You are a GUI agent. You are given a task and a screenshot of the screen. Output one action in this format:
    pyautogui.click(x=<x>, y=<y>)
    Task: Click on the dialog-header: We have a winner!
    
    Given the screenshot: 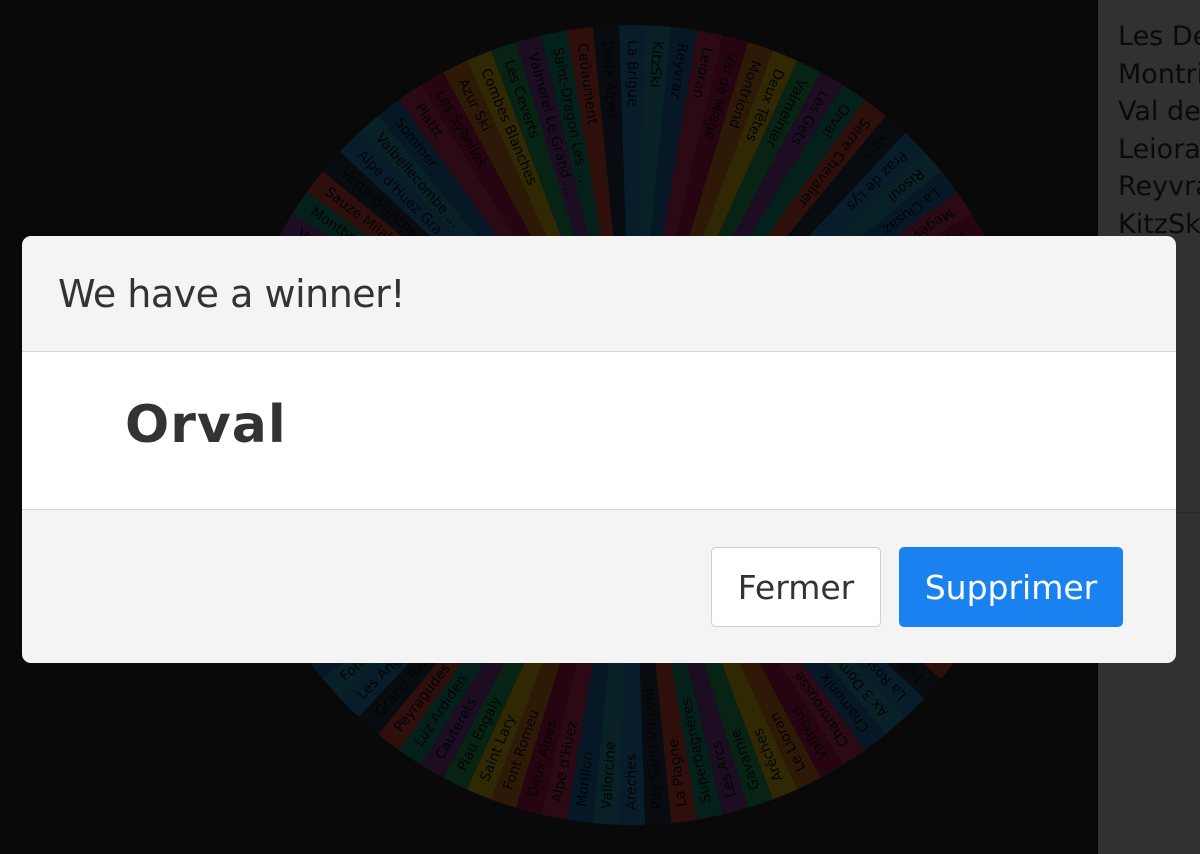 What is the action you would take?
    pyautogui.click(x=599, y=294)
    